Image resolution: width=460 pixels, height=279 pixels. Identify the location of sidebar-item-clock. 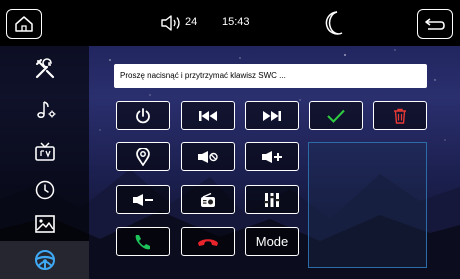
(44, 190).